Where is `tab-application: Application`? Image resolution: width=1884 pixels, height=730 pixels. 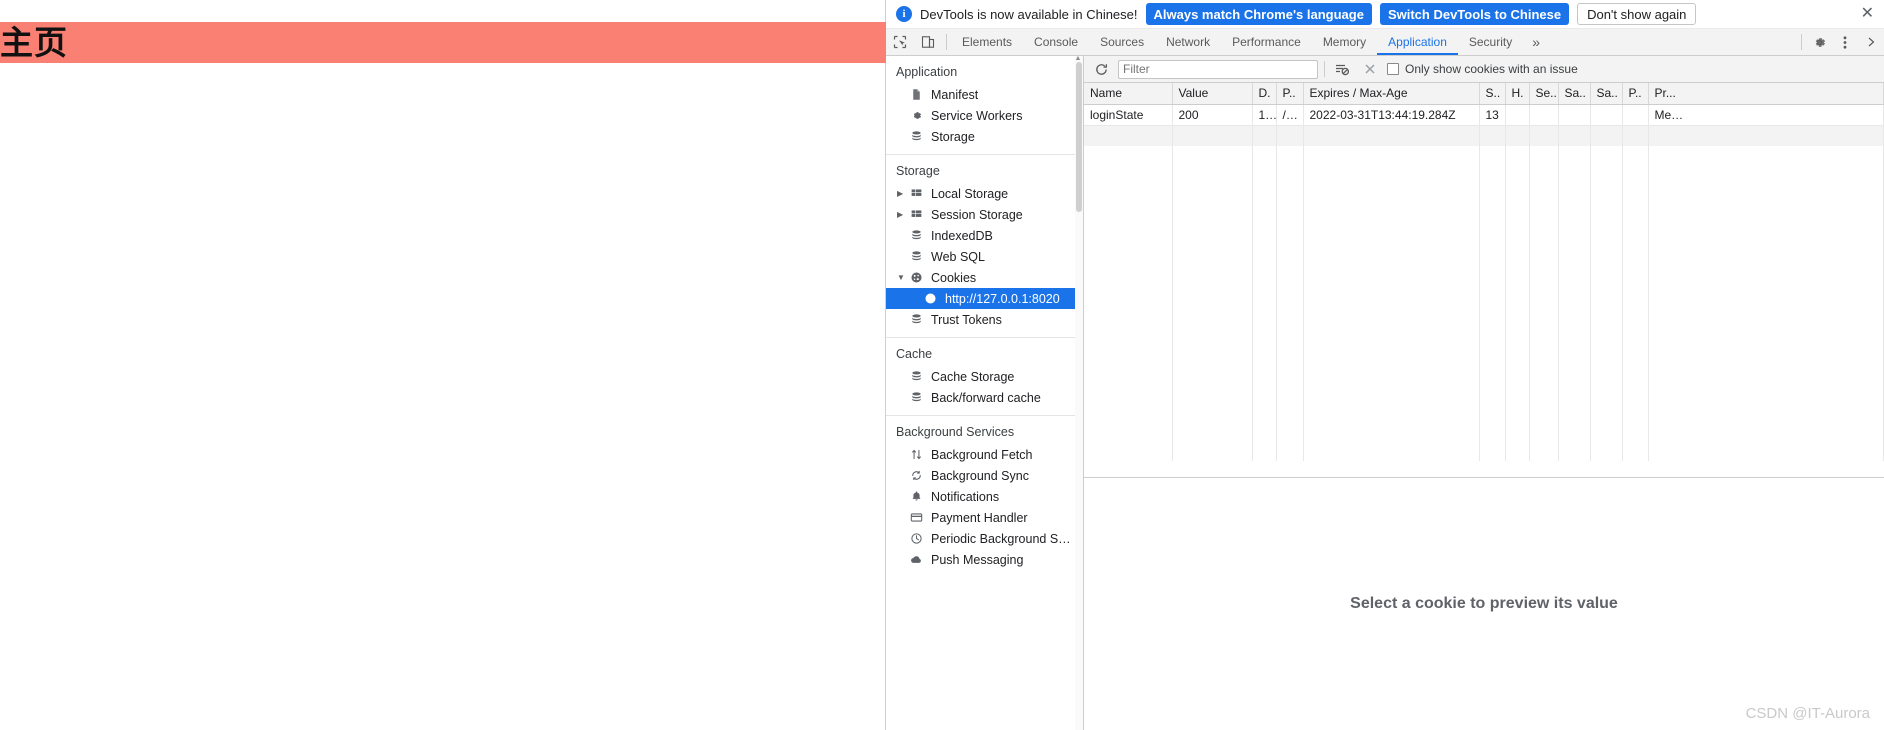 tab-application: Application is located at coordinates (1417, 42).